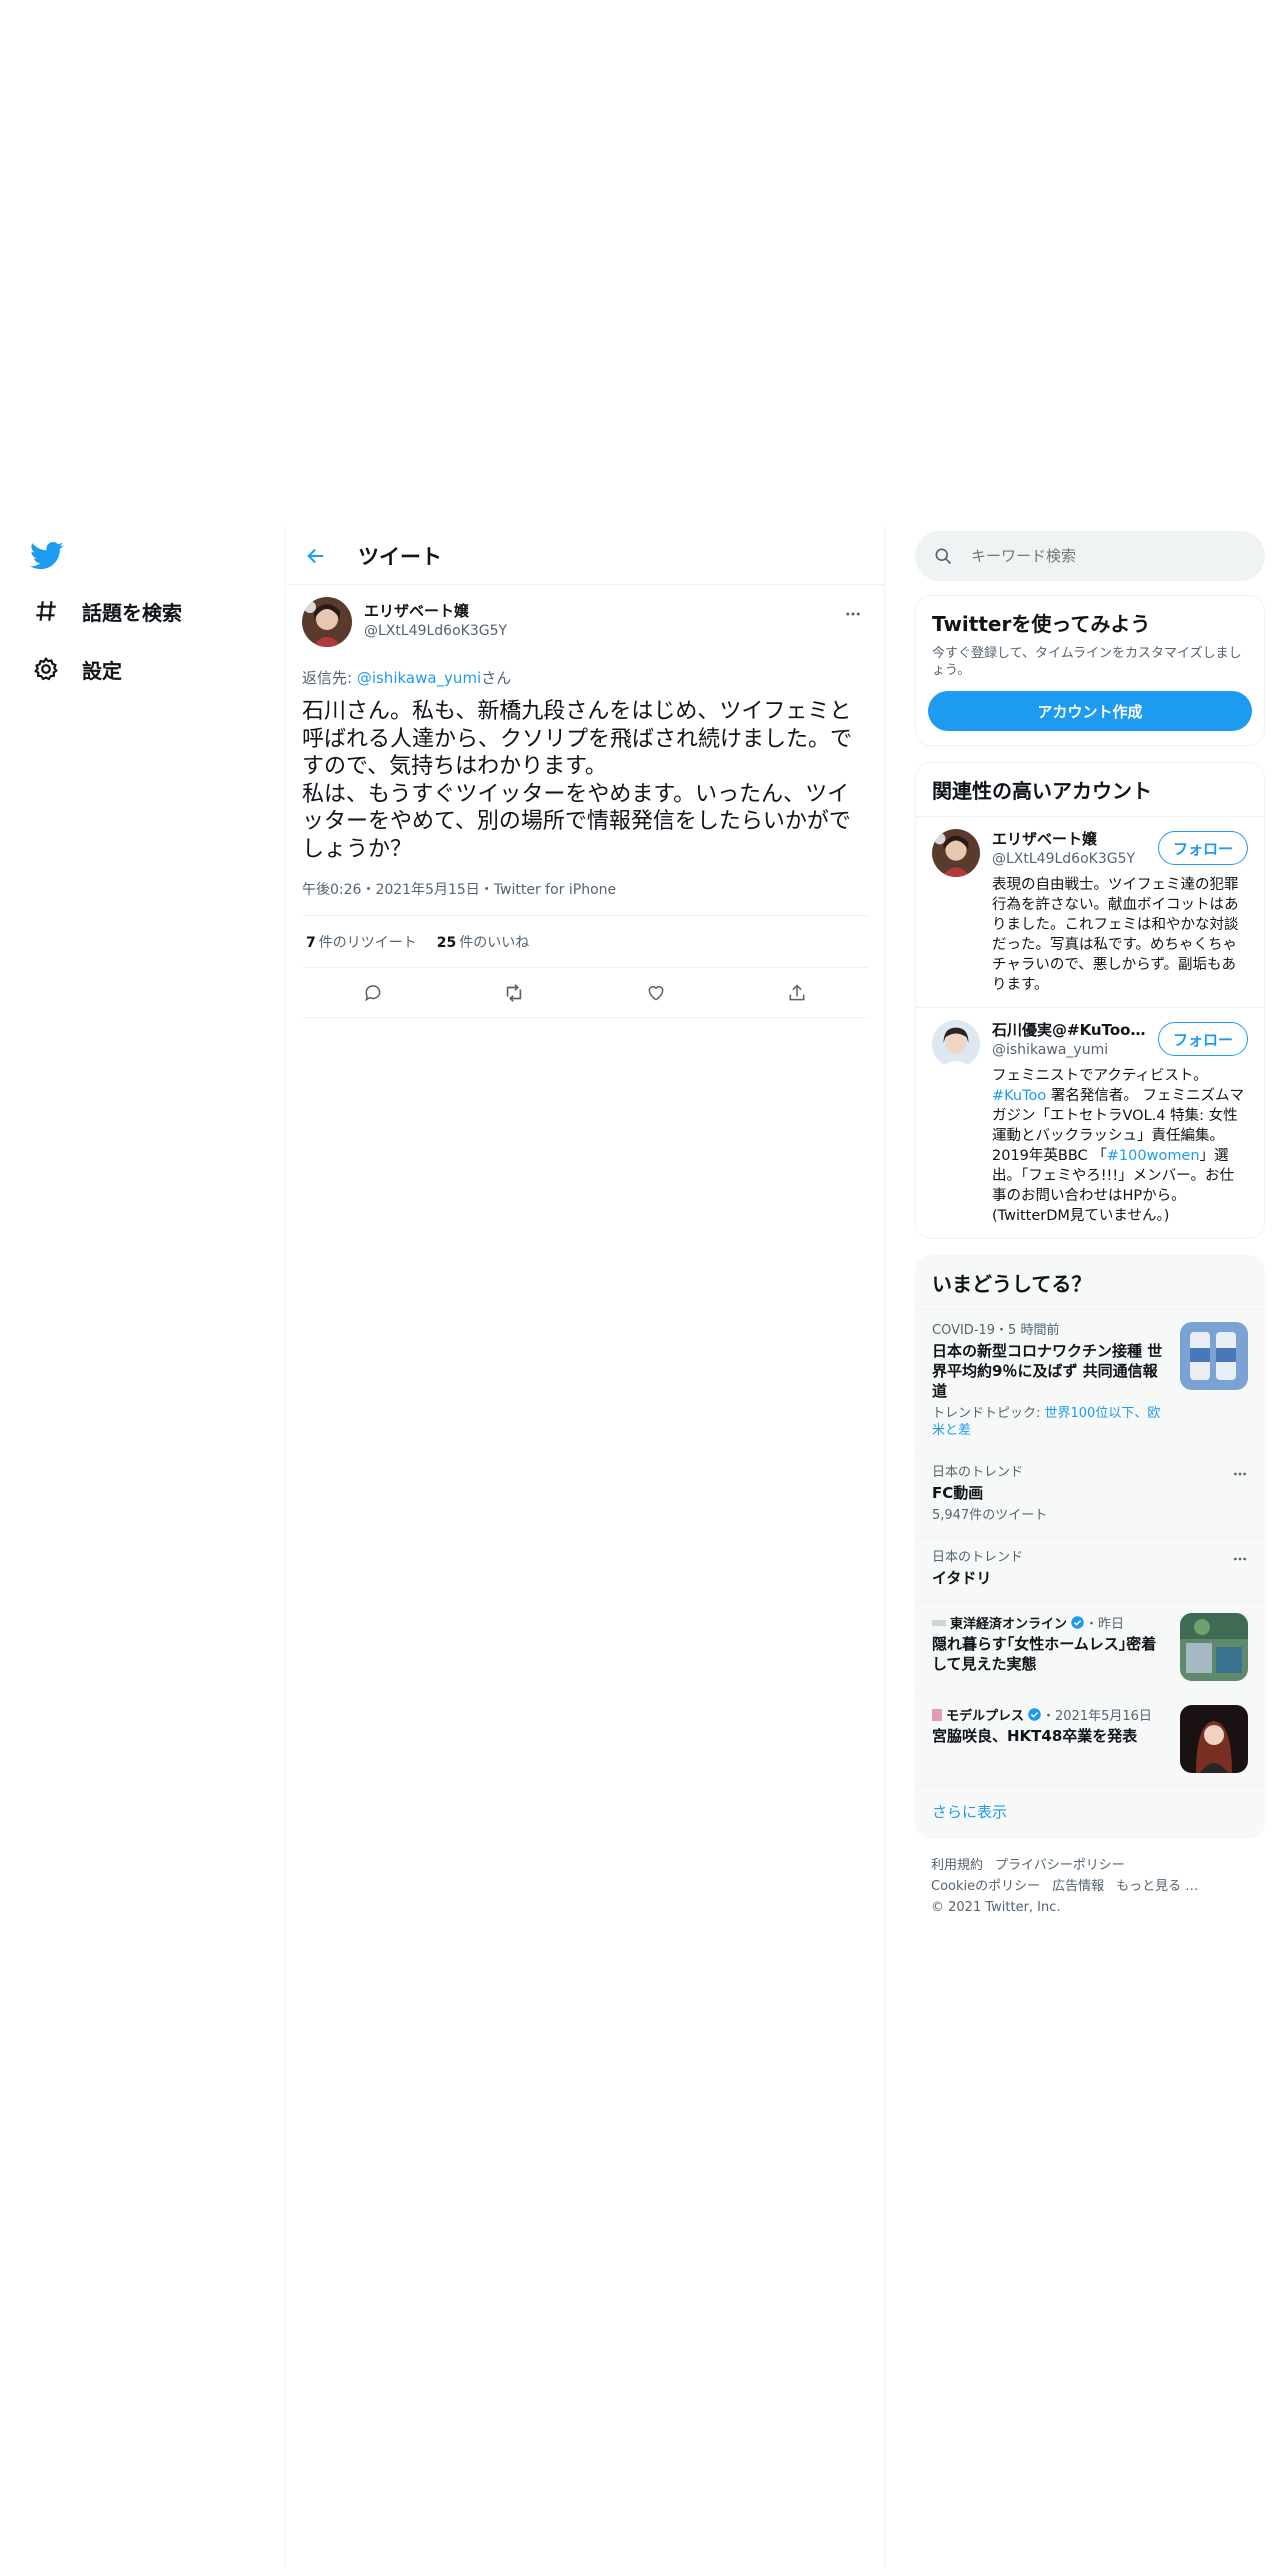 The image size is (1284, 2568). I want to click on footer-link-ads: 広告情報, so click(1078, 1886).